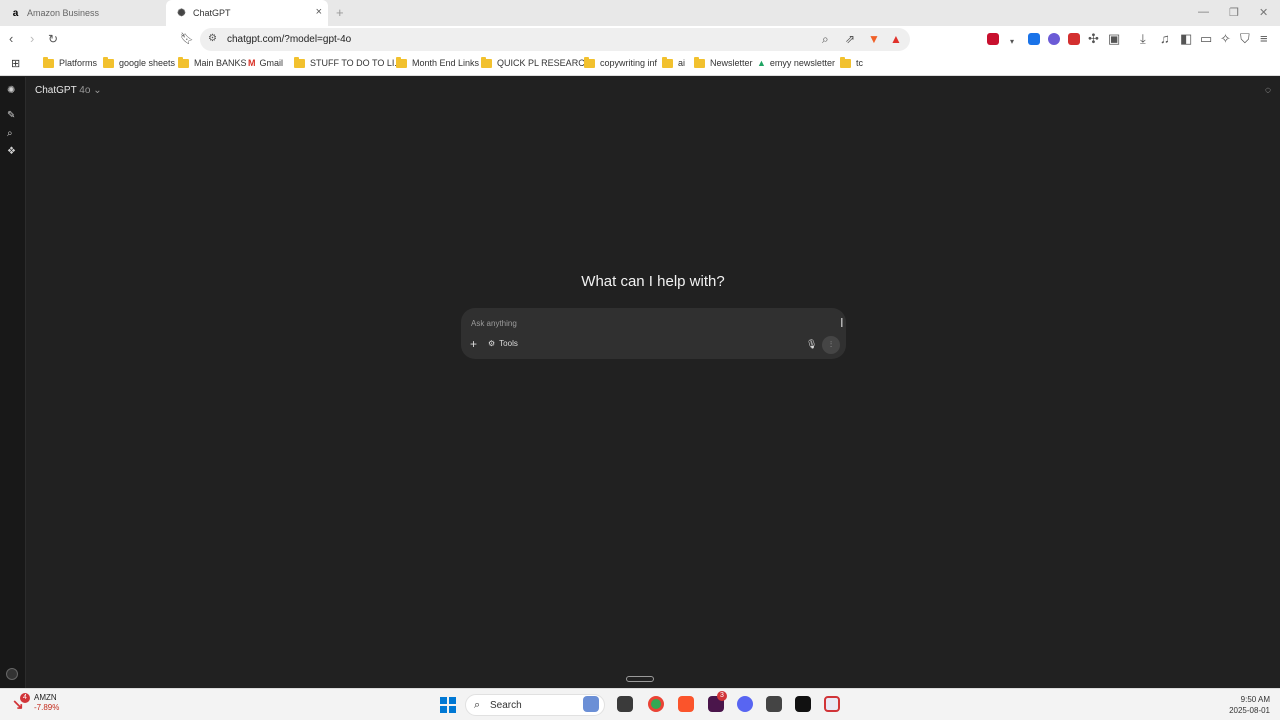 The image size is (1280, 720). I want to click on library-icon: ❖, so click(11, 151).